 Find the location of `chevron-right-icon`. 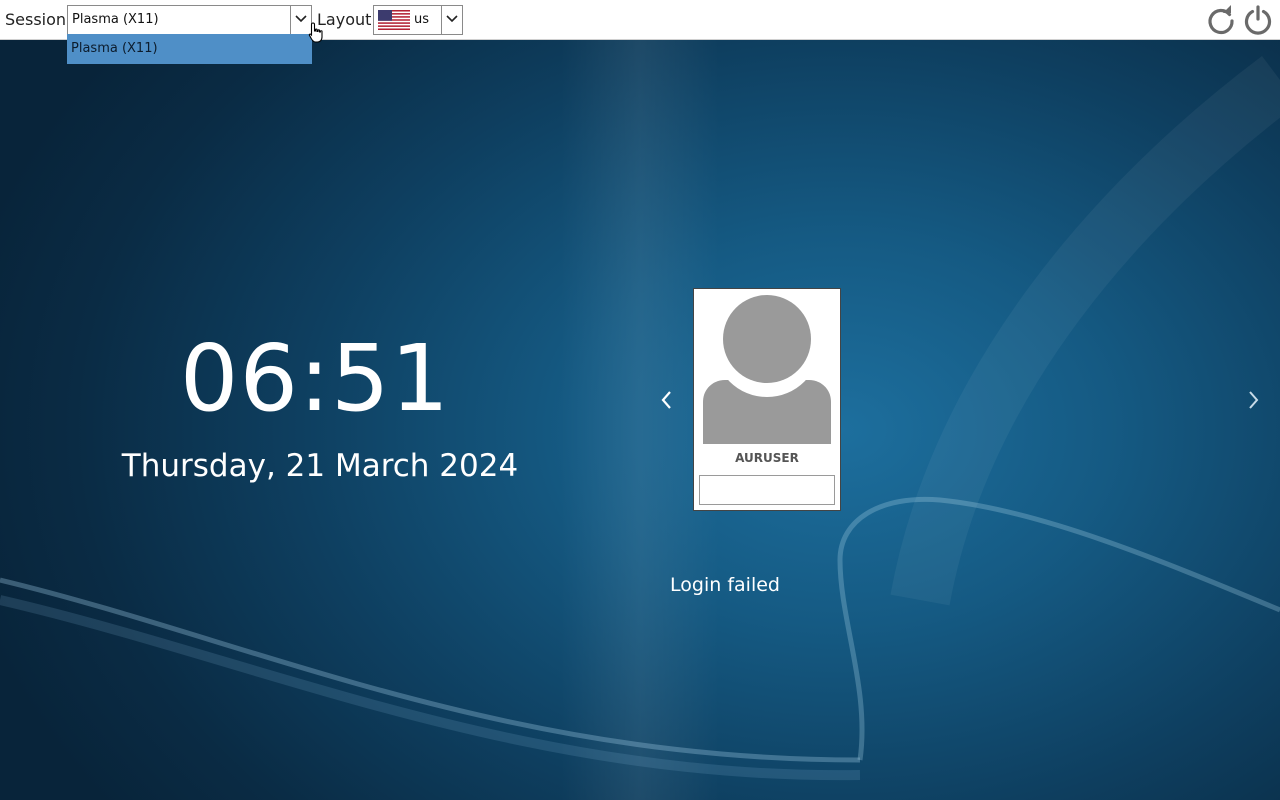

chevron-right-icon is located at coordinates (1253, 400).